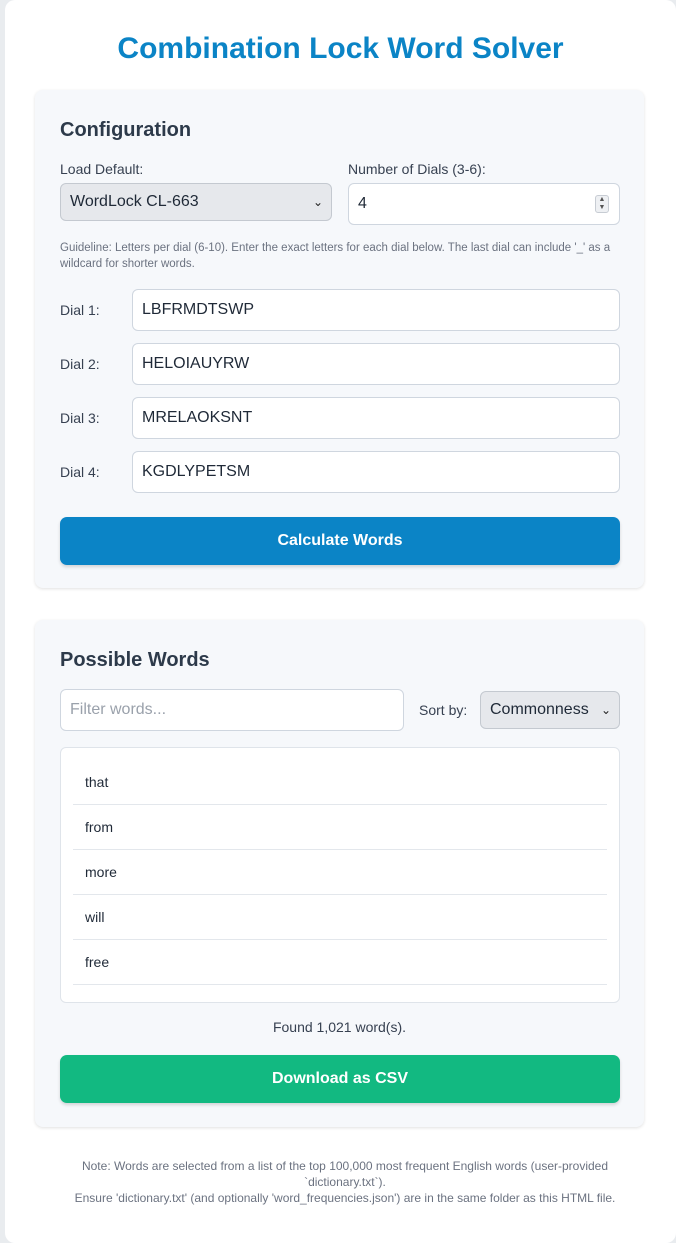 The image size is (676, 1243). Describe the element at coordinates (340, 782) in the screenshot. I see `list-item: that` at that location.